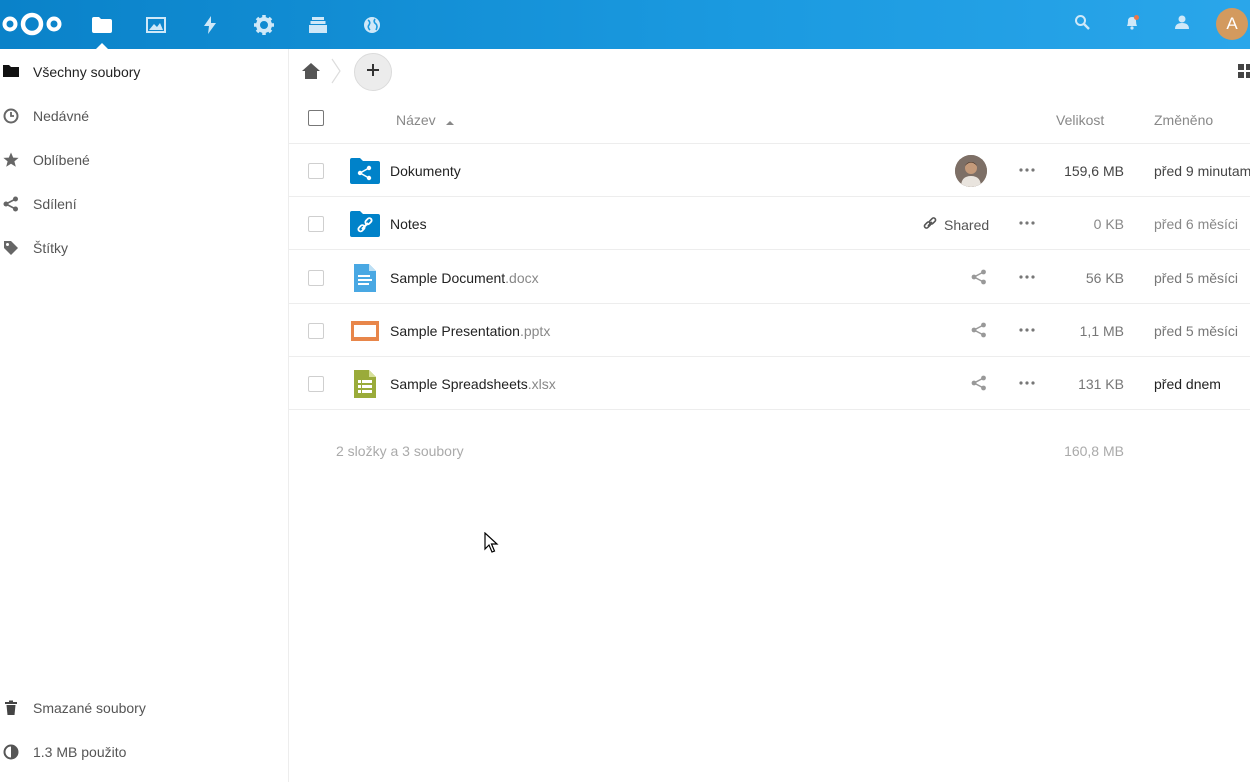 The width and height of the screenshot is (1250, 782). I want to click on sidebar-item-label: Štítky, so click(51, 248).